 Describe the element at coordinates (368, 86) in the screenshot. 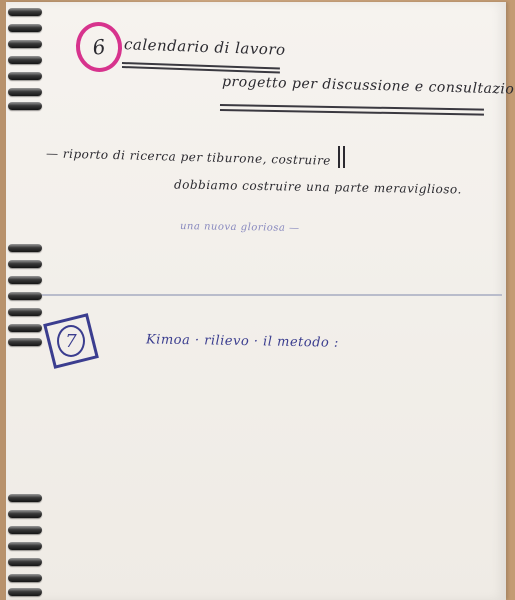

I see `section-6-subtitle: progetto per discussione e consultazione` at that location.